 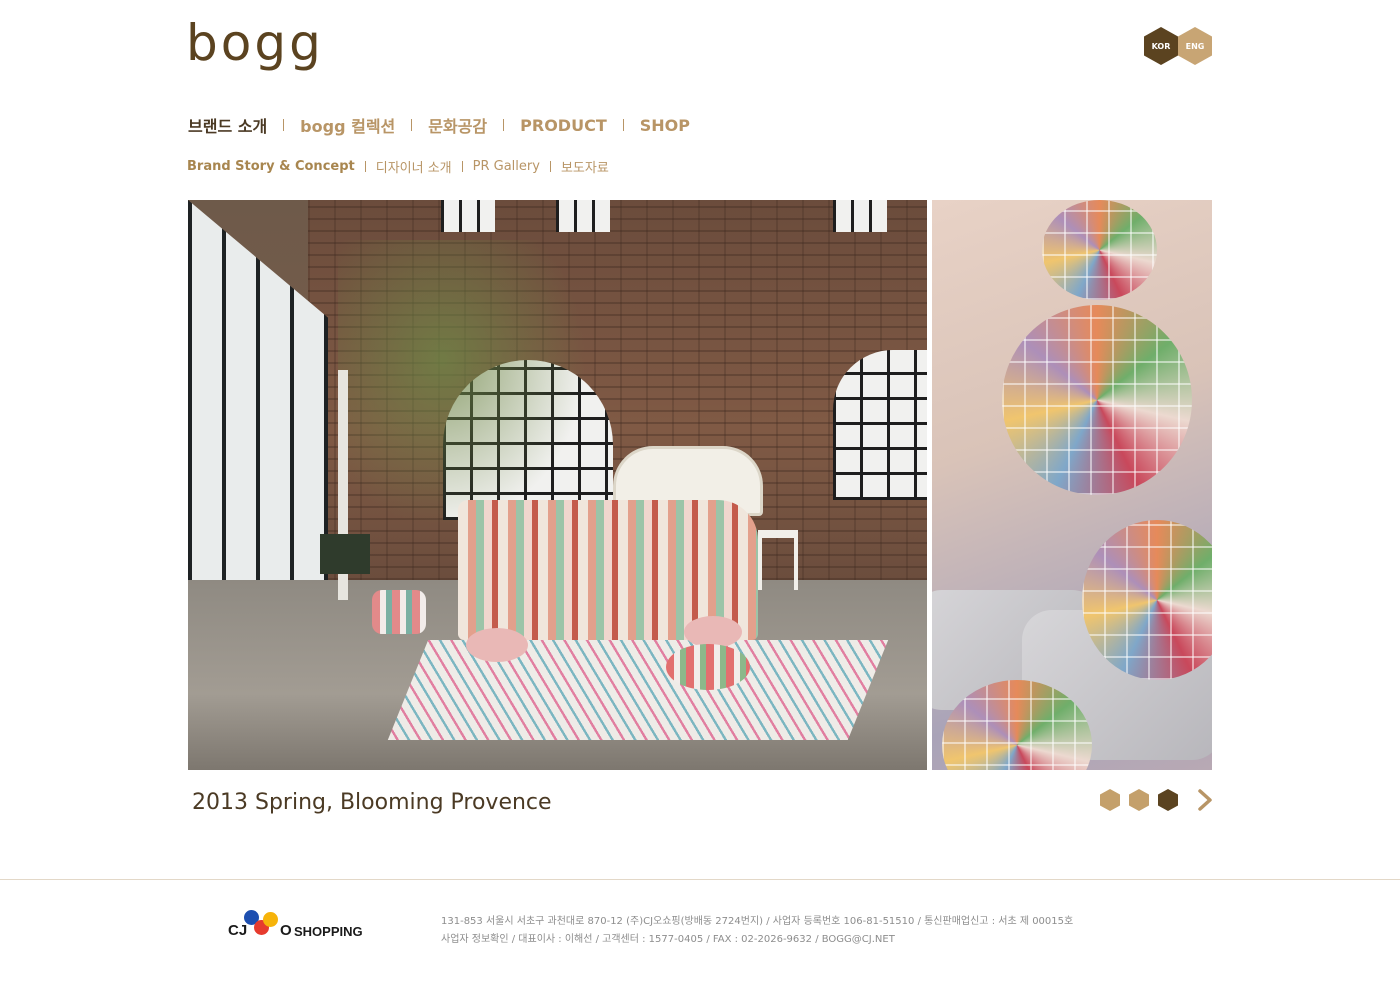 What do you see at coordinates (506, 166) in the screenshot?
I see `subnav-item-pr-gallery: PR Gallery` at bounding box center [506, 166].